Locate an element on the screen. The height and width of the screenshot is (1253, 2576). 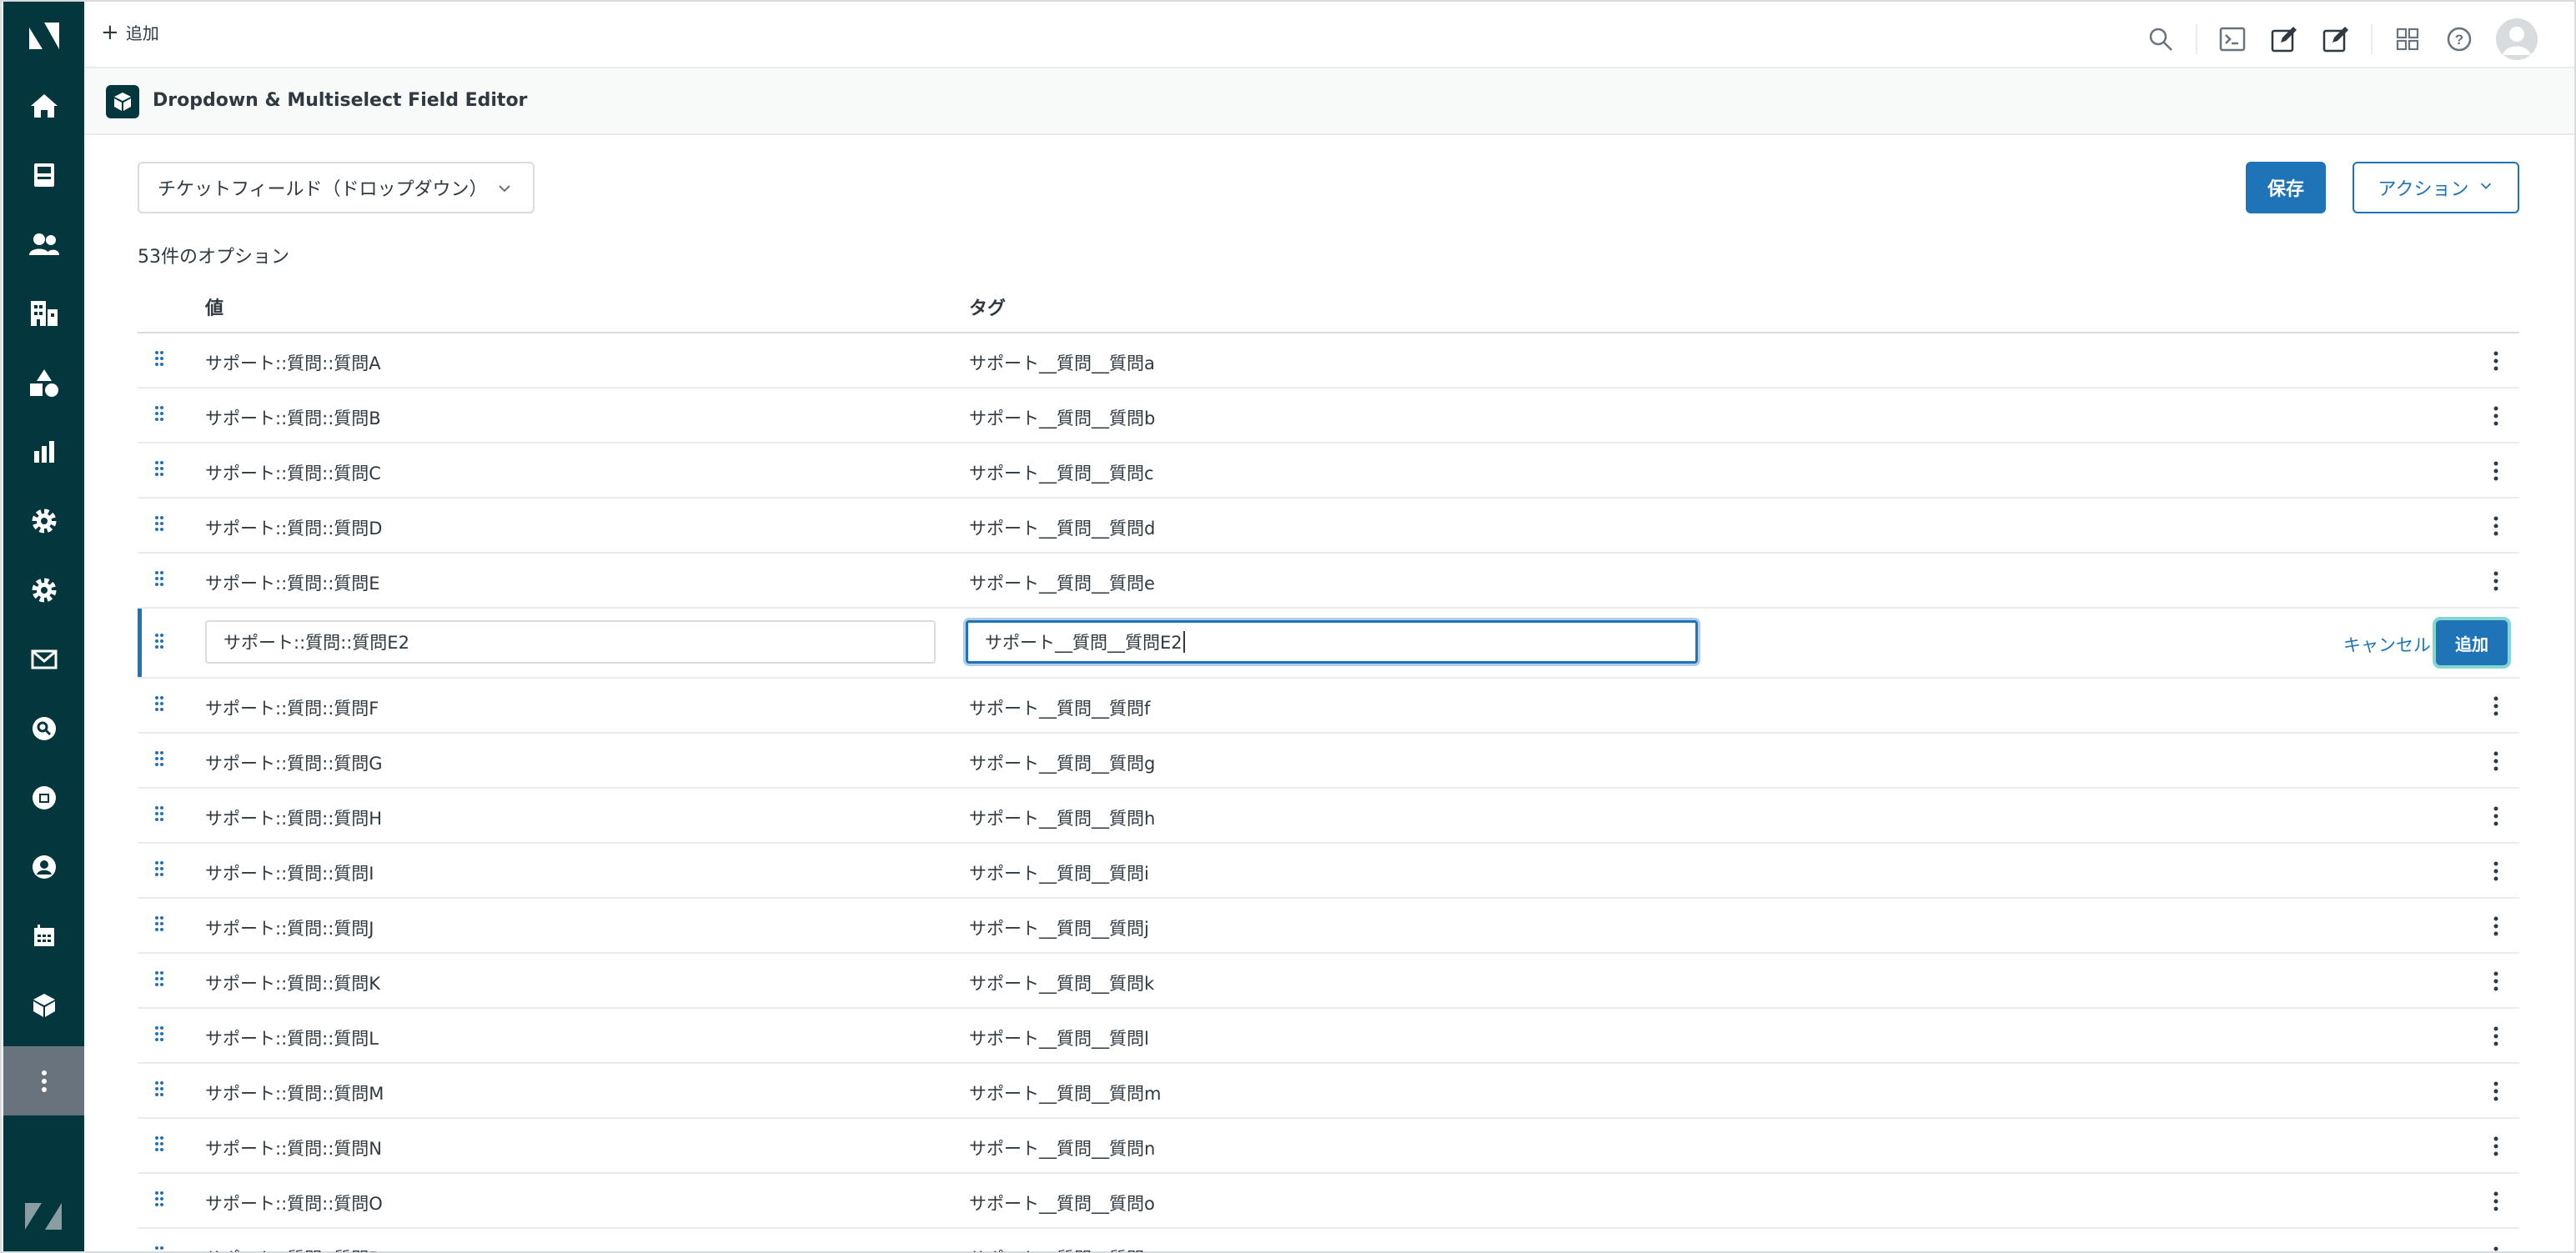
table-row: サポート::質問::質問H サポート__質問__質問h is located at coordinates (1328, 816).